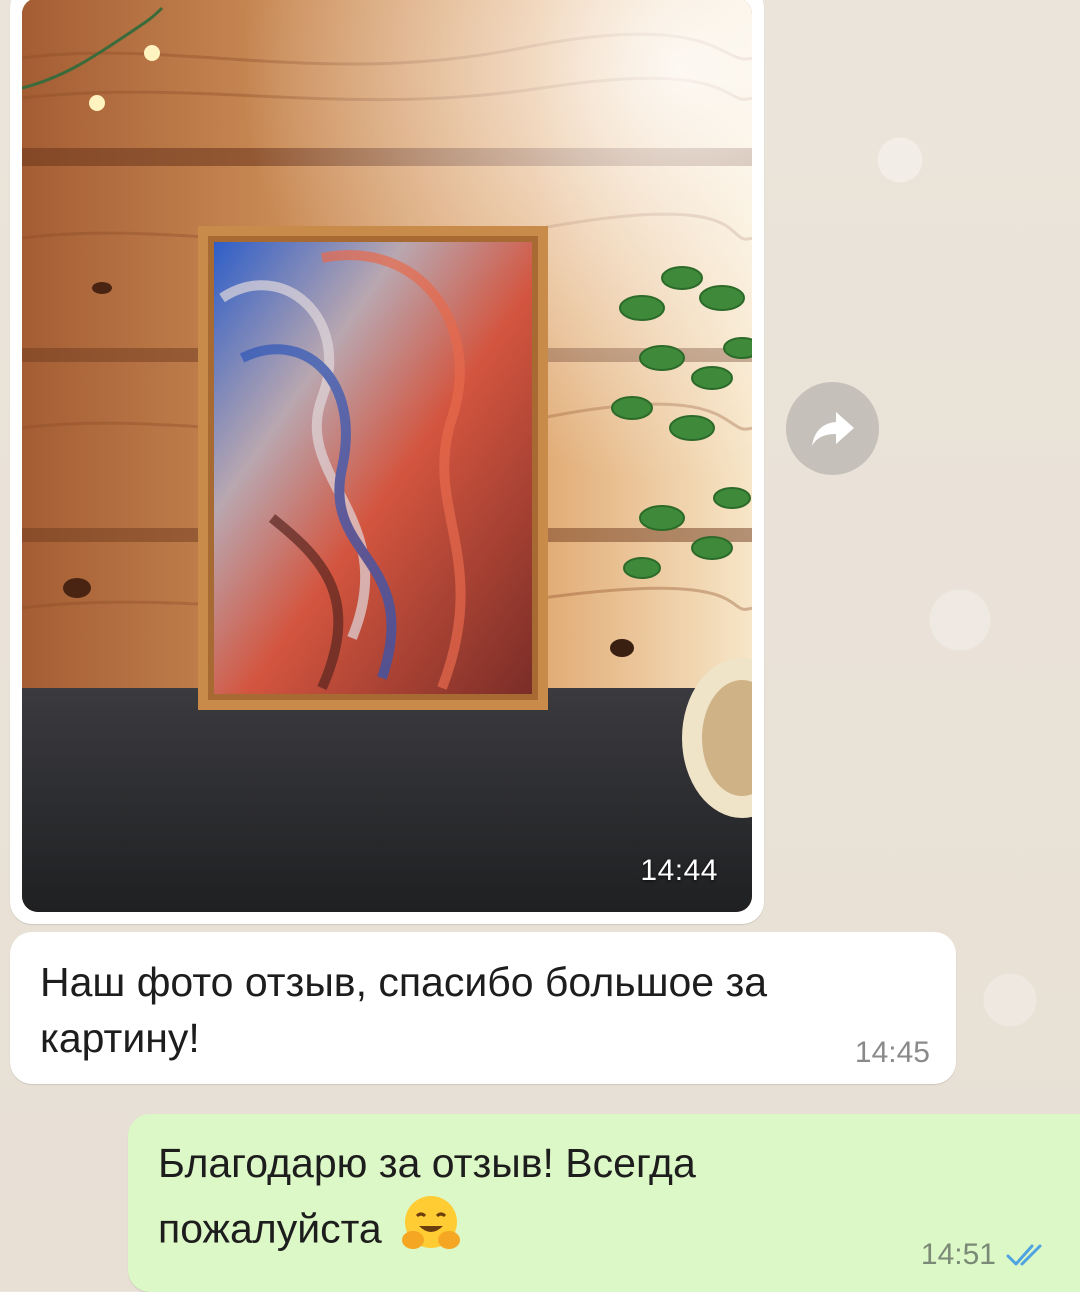 This screenshot has height=1292, width=1080. I want to click on hugging-face-emoji-icon, so click(431, 1231).